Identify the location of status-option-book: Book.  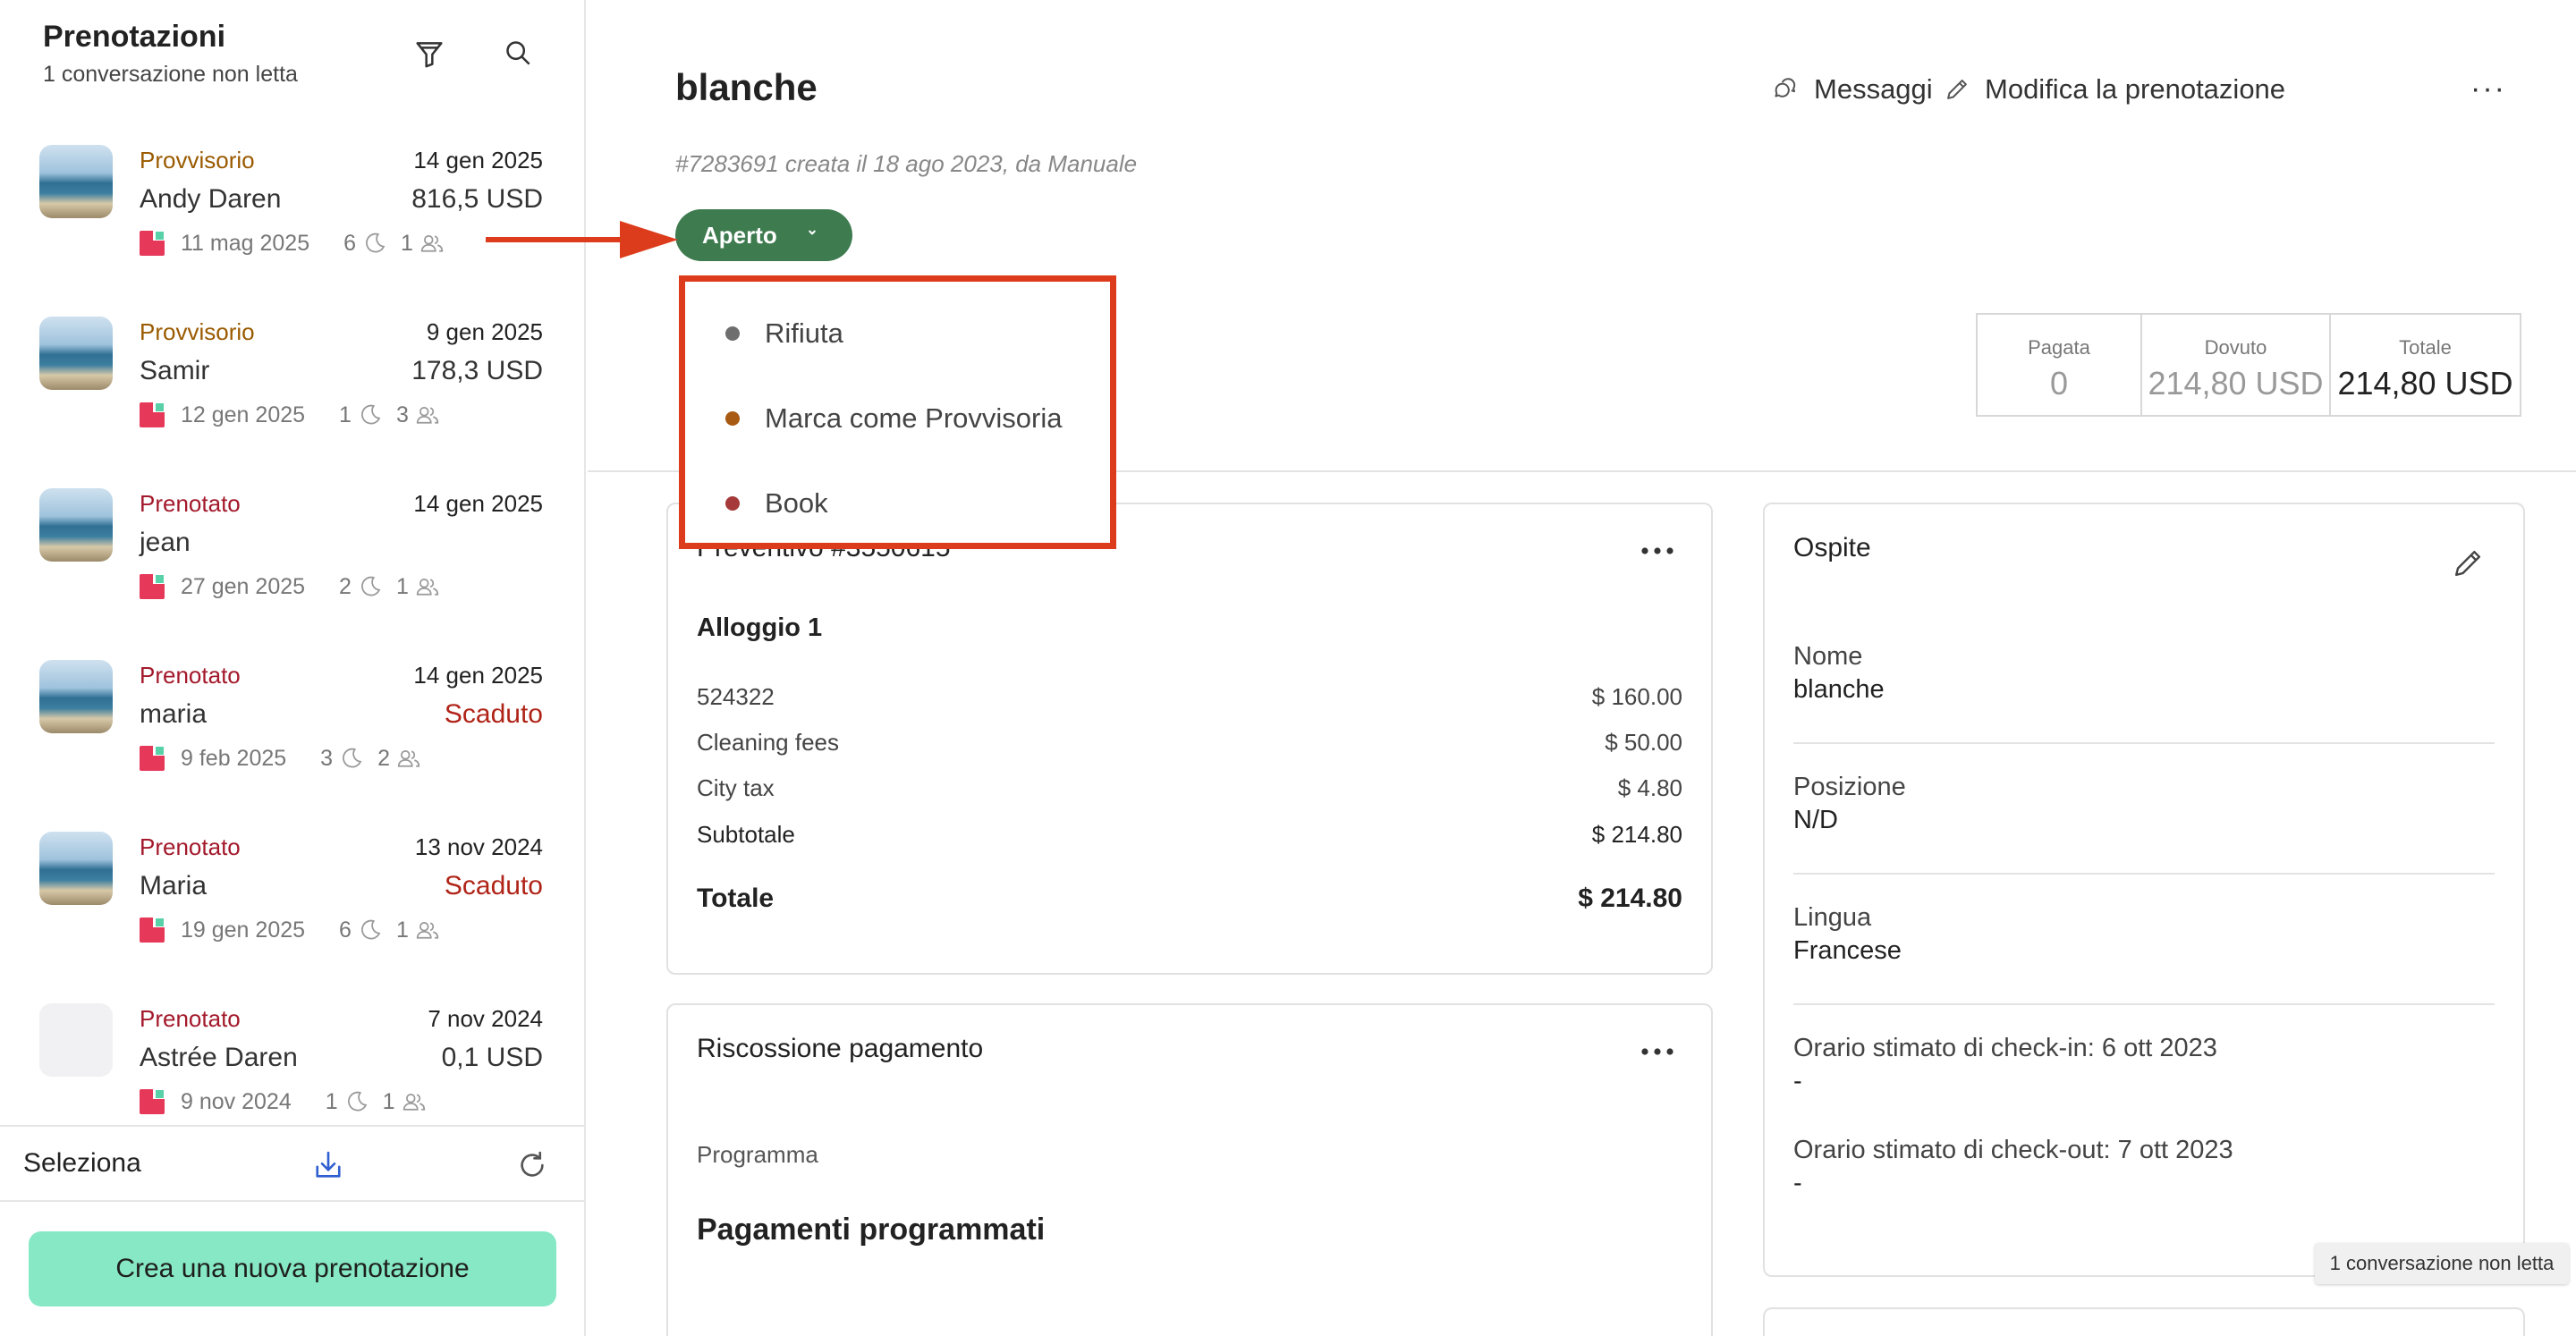
(776, 504).